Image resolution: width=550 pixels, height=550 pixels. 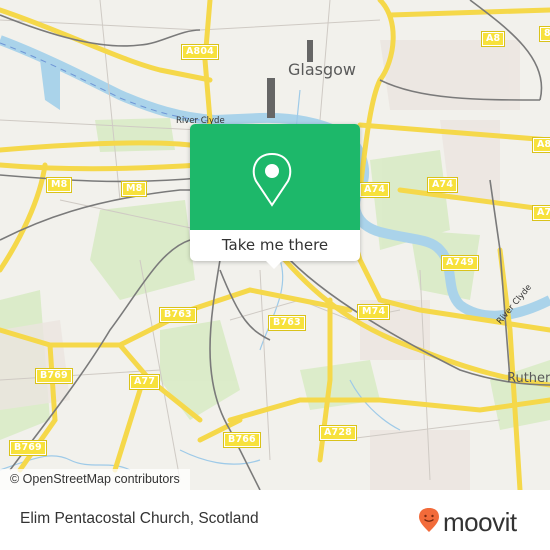 What do you see at coordinates (429, 522) in the screenshot?
I see `moovit-pin-icon` at bounding box center [429, 522].